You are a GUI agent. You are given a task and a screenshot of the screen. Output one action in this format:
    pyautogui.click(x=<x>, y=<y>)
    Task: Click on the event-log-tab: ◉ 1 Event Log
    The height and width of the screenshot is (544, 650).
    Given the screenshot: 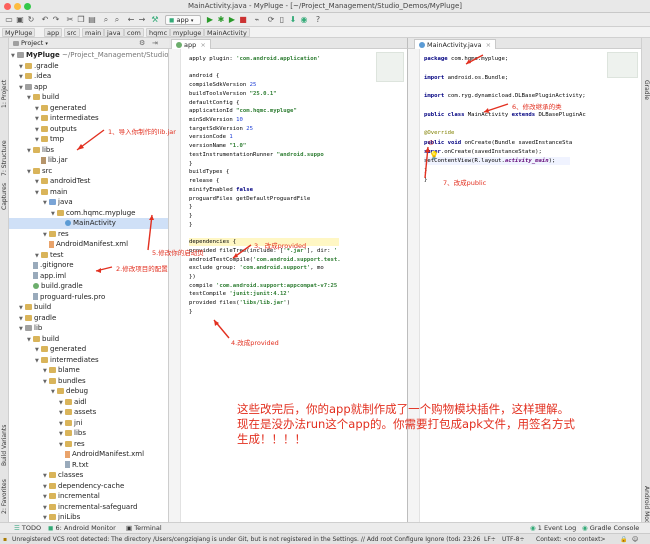 What is the action you would take?
    pyautogui.click(x=553, y=528)
    